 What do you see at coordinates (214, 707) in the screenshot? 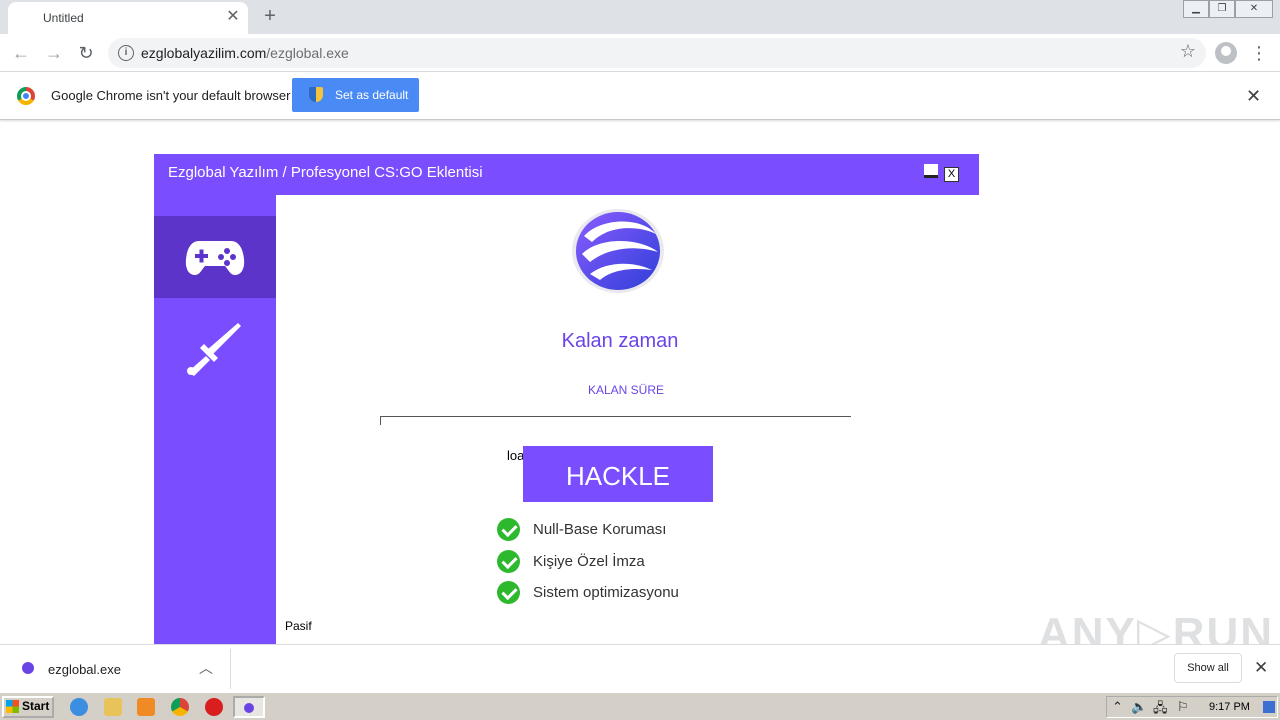
I see `opera-icon` at bounding box center [214, 707].